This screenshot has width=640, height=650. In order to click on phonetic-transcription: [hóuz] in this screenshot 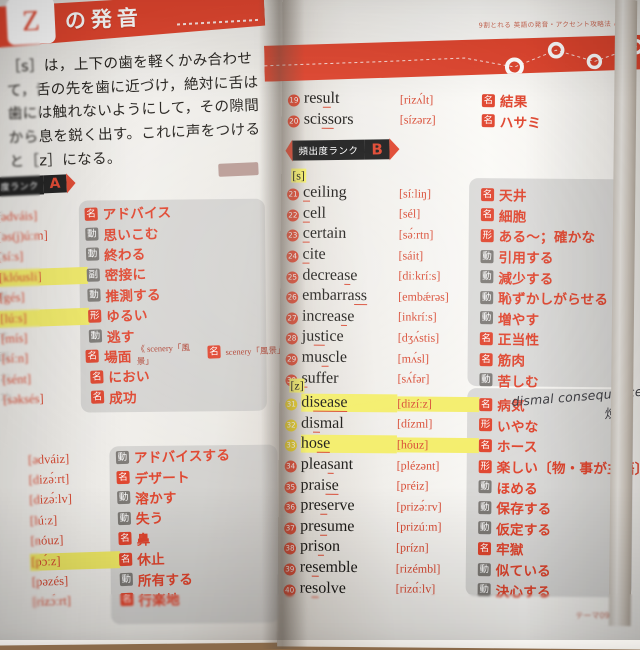, I will do `click(437, 445)`.